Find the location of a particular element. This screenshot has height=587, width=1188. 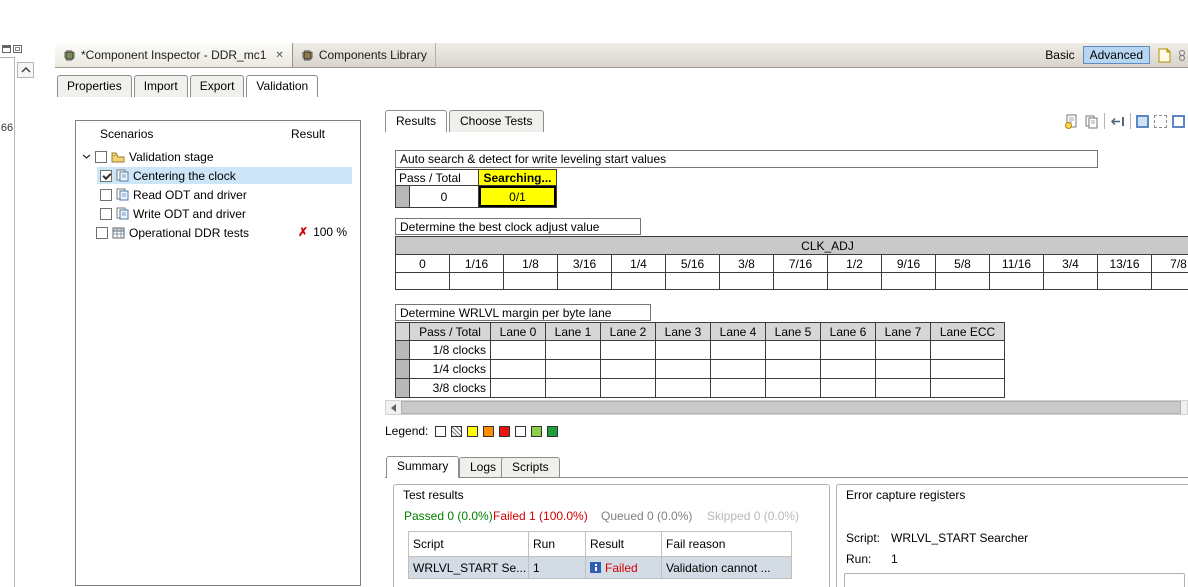

tree-item-validation-stage: Validation stage is located at coordinates (218, 156).